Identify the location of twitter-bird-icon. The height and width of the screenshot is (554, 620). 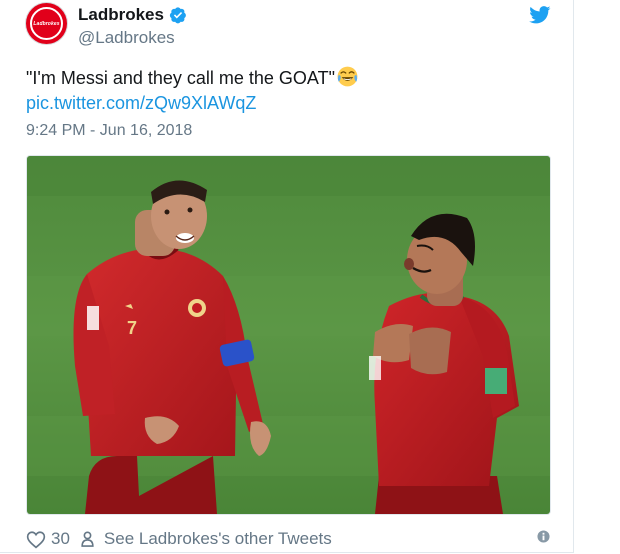
(540, 15).